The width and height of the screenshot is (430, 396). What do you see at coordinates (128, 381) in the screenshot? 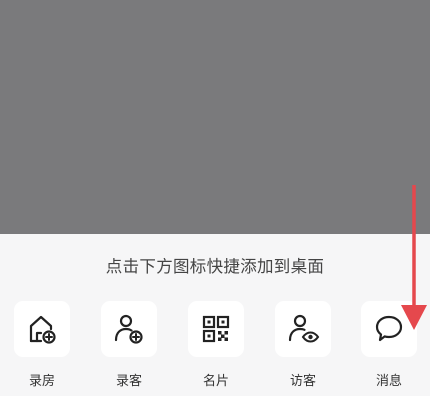
I see `shortcut-label: 录客` at bounding box center [128, 381].